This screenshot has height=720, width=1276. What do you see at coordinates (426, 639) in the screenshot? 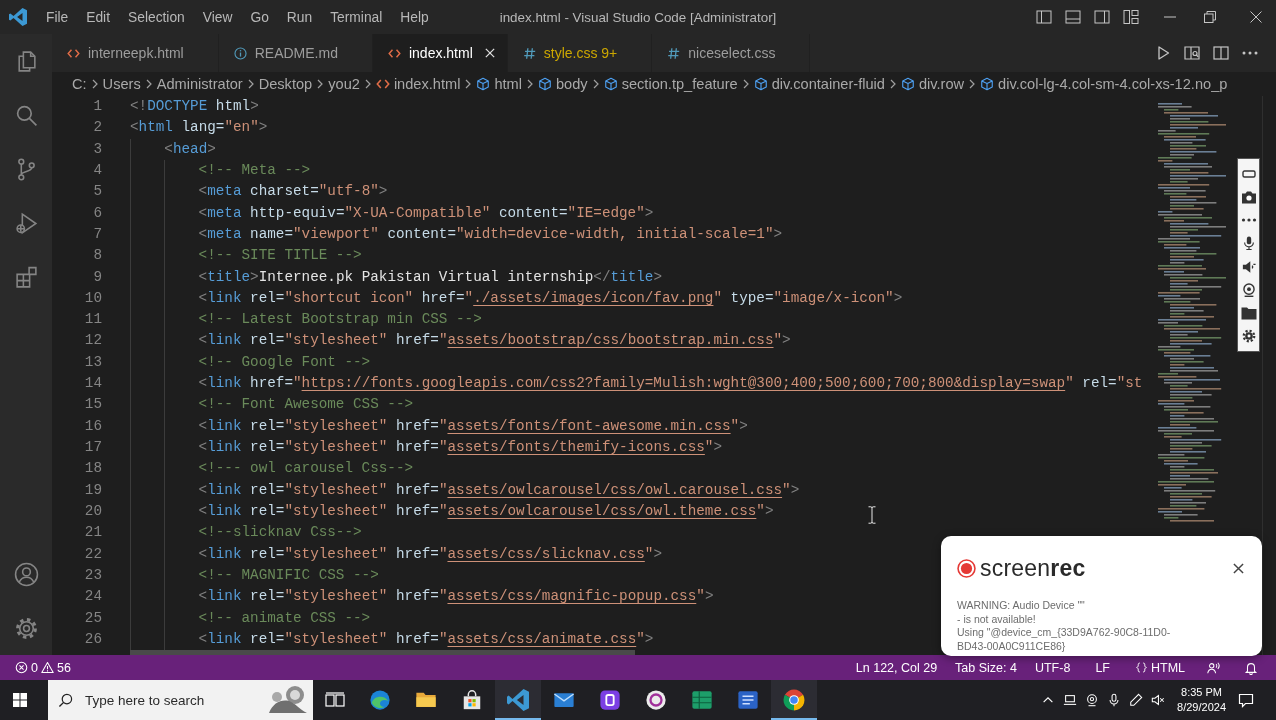
I see `code-line: <link rel="stylesheet" href="assets/css/animate.css">` at bounding box center [426, 639].